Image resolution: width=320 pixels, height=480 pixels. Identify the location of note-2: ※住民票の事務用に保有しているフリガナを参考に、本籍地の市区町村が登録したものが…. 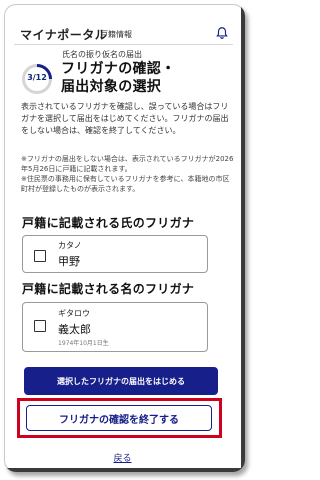
(125, 184).